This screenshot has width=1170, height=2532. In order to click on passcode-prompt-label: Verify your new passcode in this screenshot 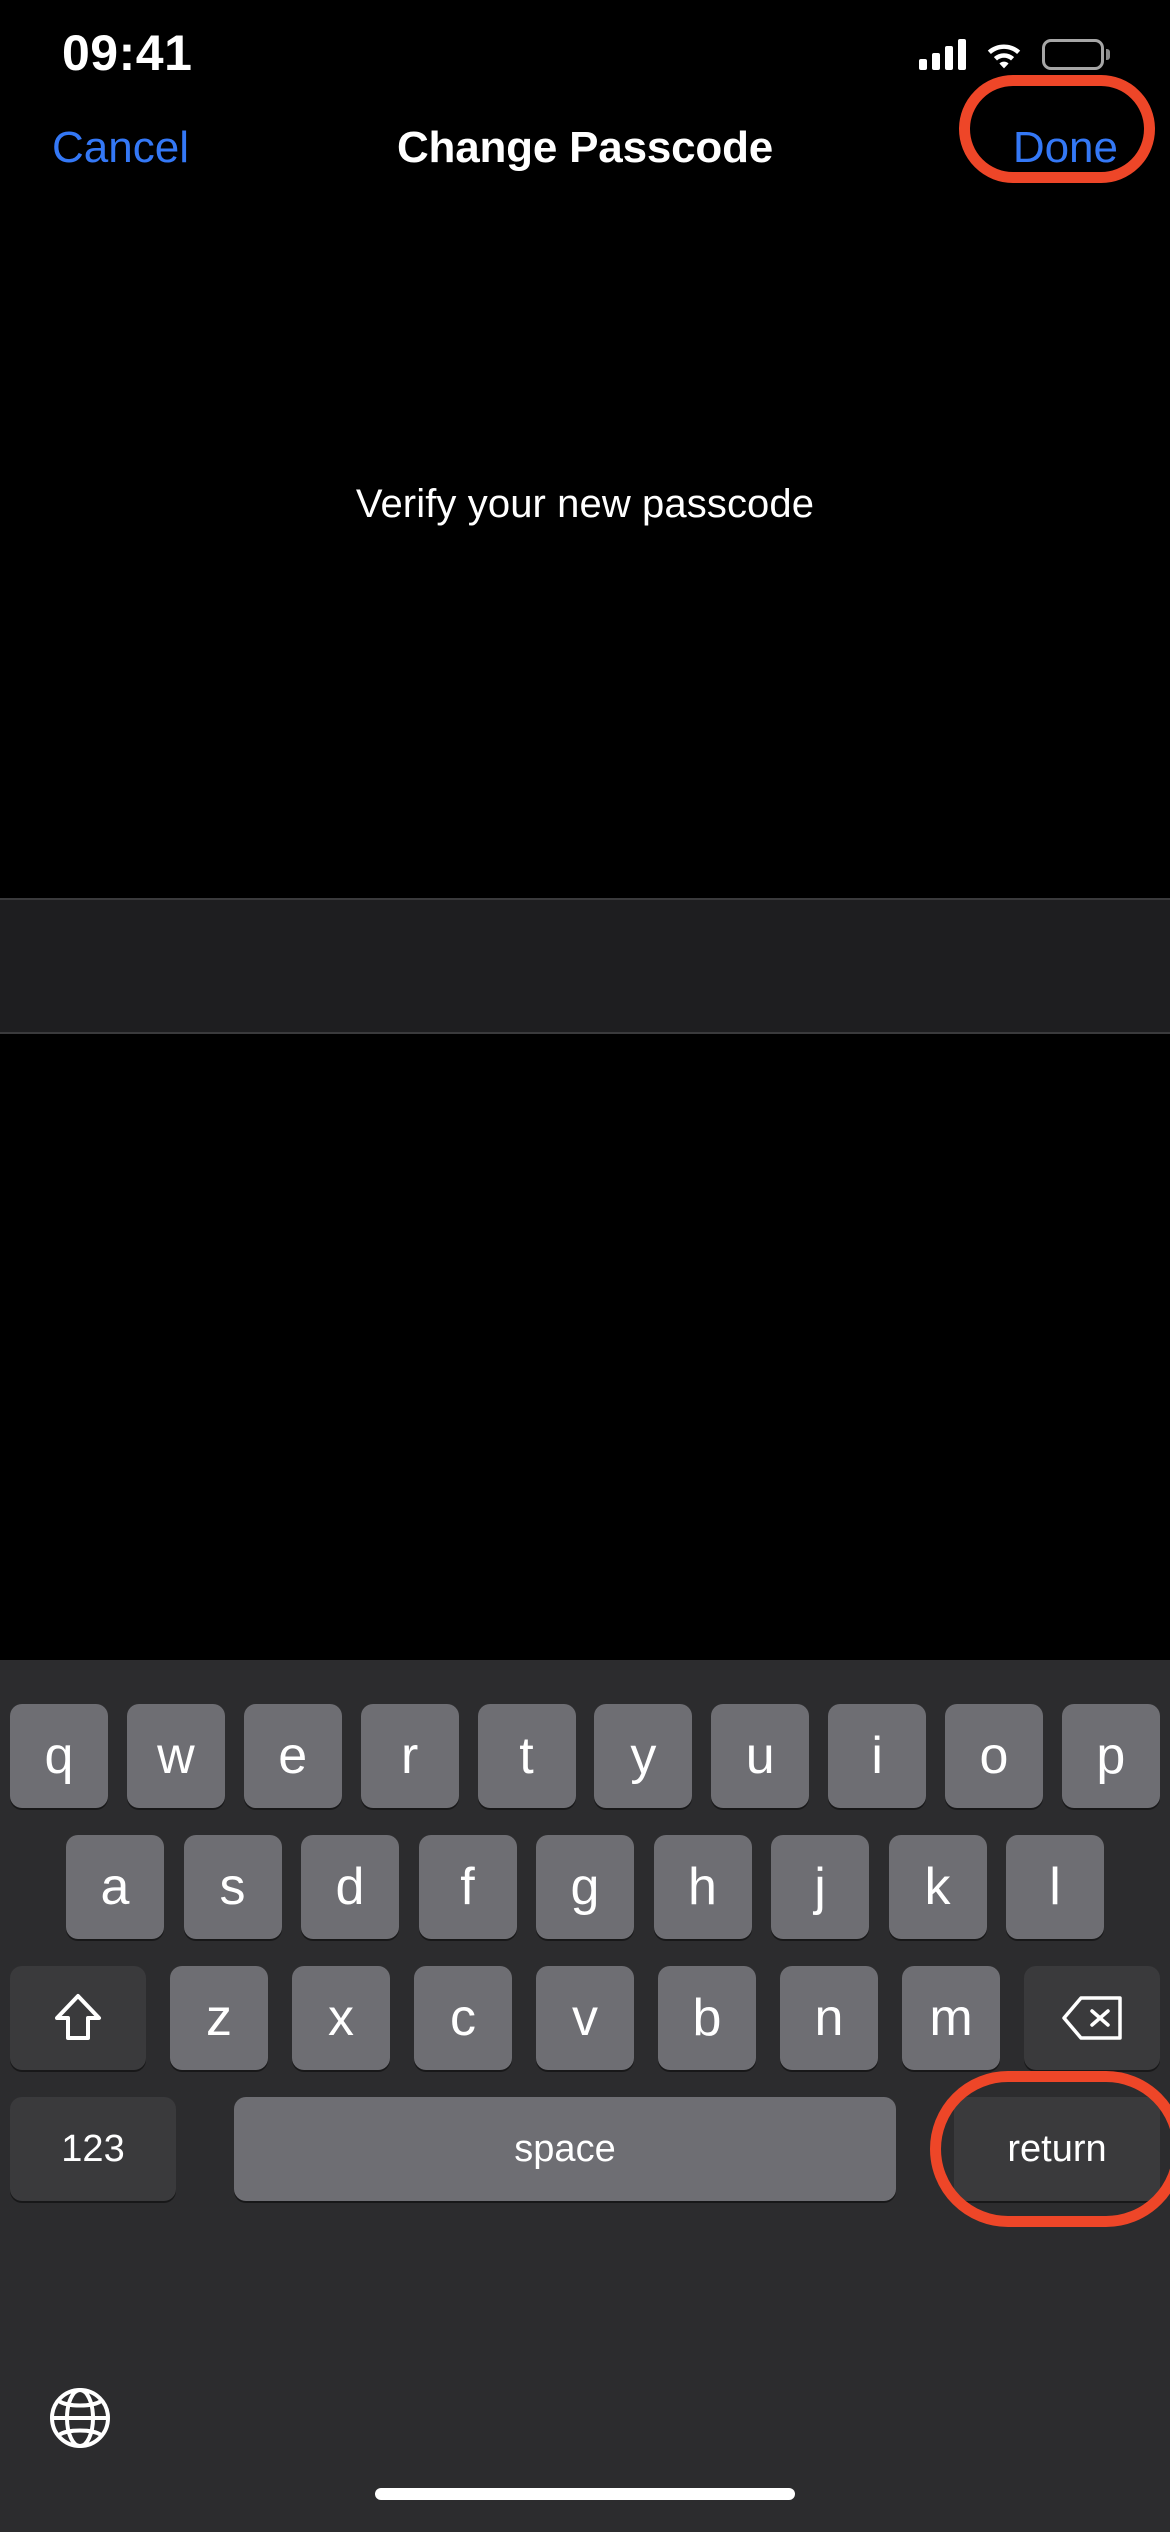, I will do `click(585, 504)`.